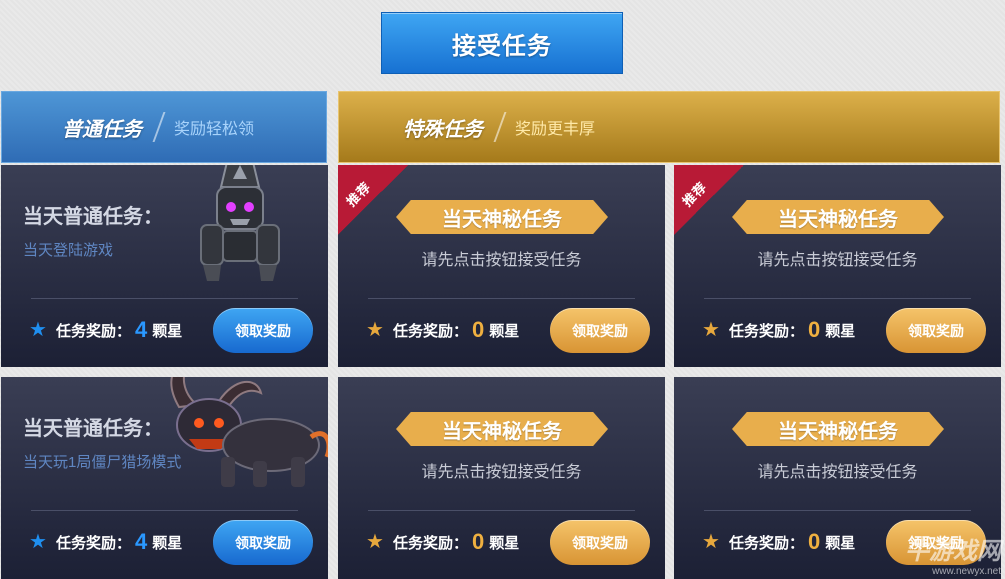 This screenshot has width=1005, height=579. What do you see at coordinates (214, 129) in the screenshot?
I see `normal-task-subtitle: 奖励轻松领` at bounding box center [214, 129].